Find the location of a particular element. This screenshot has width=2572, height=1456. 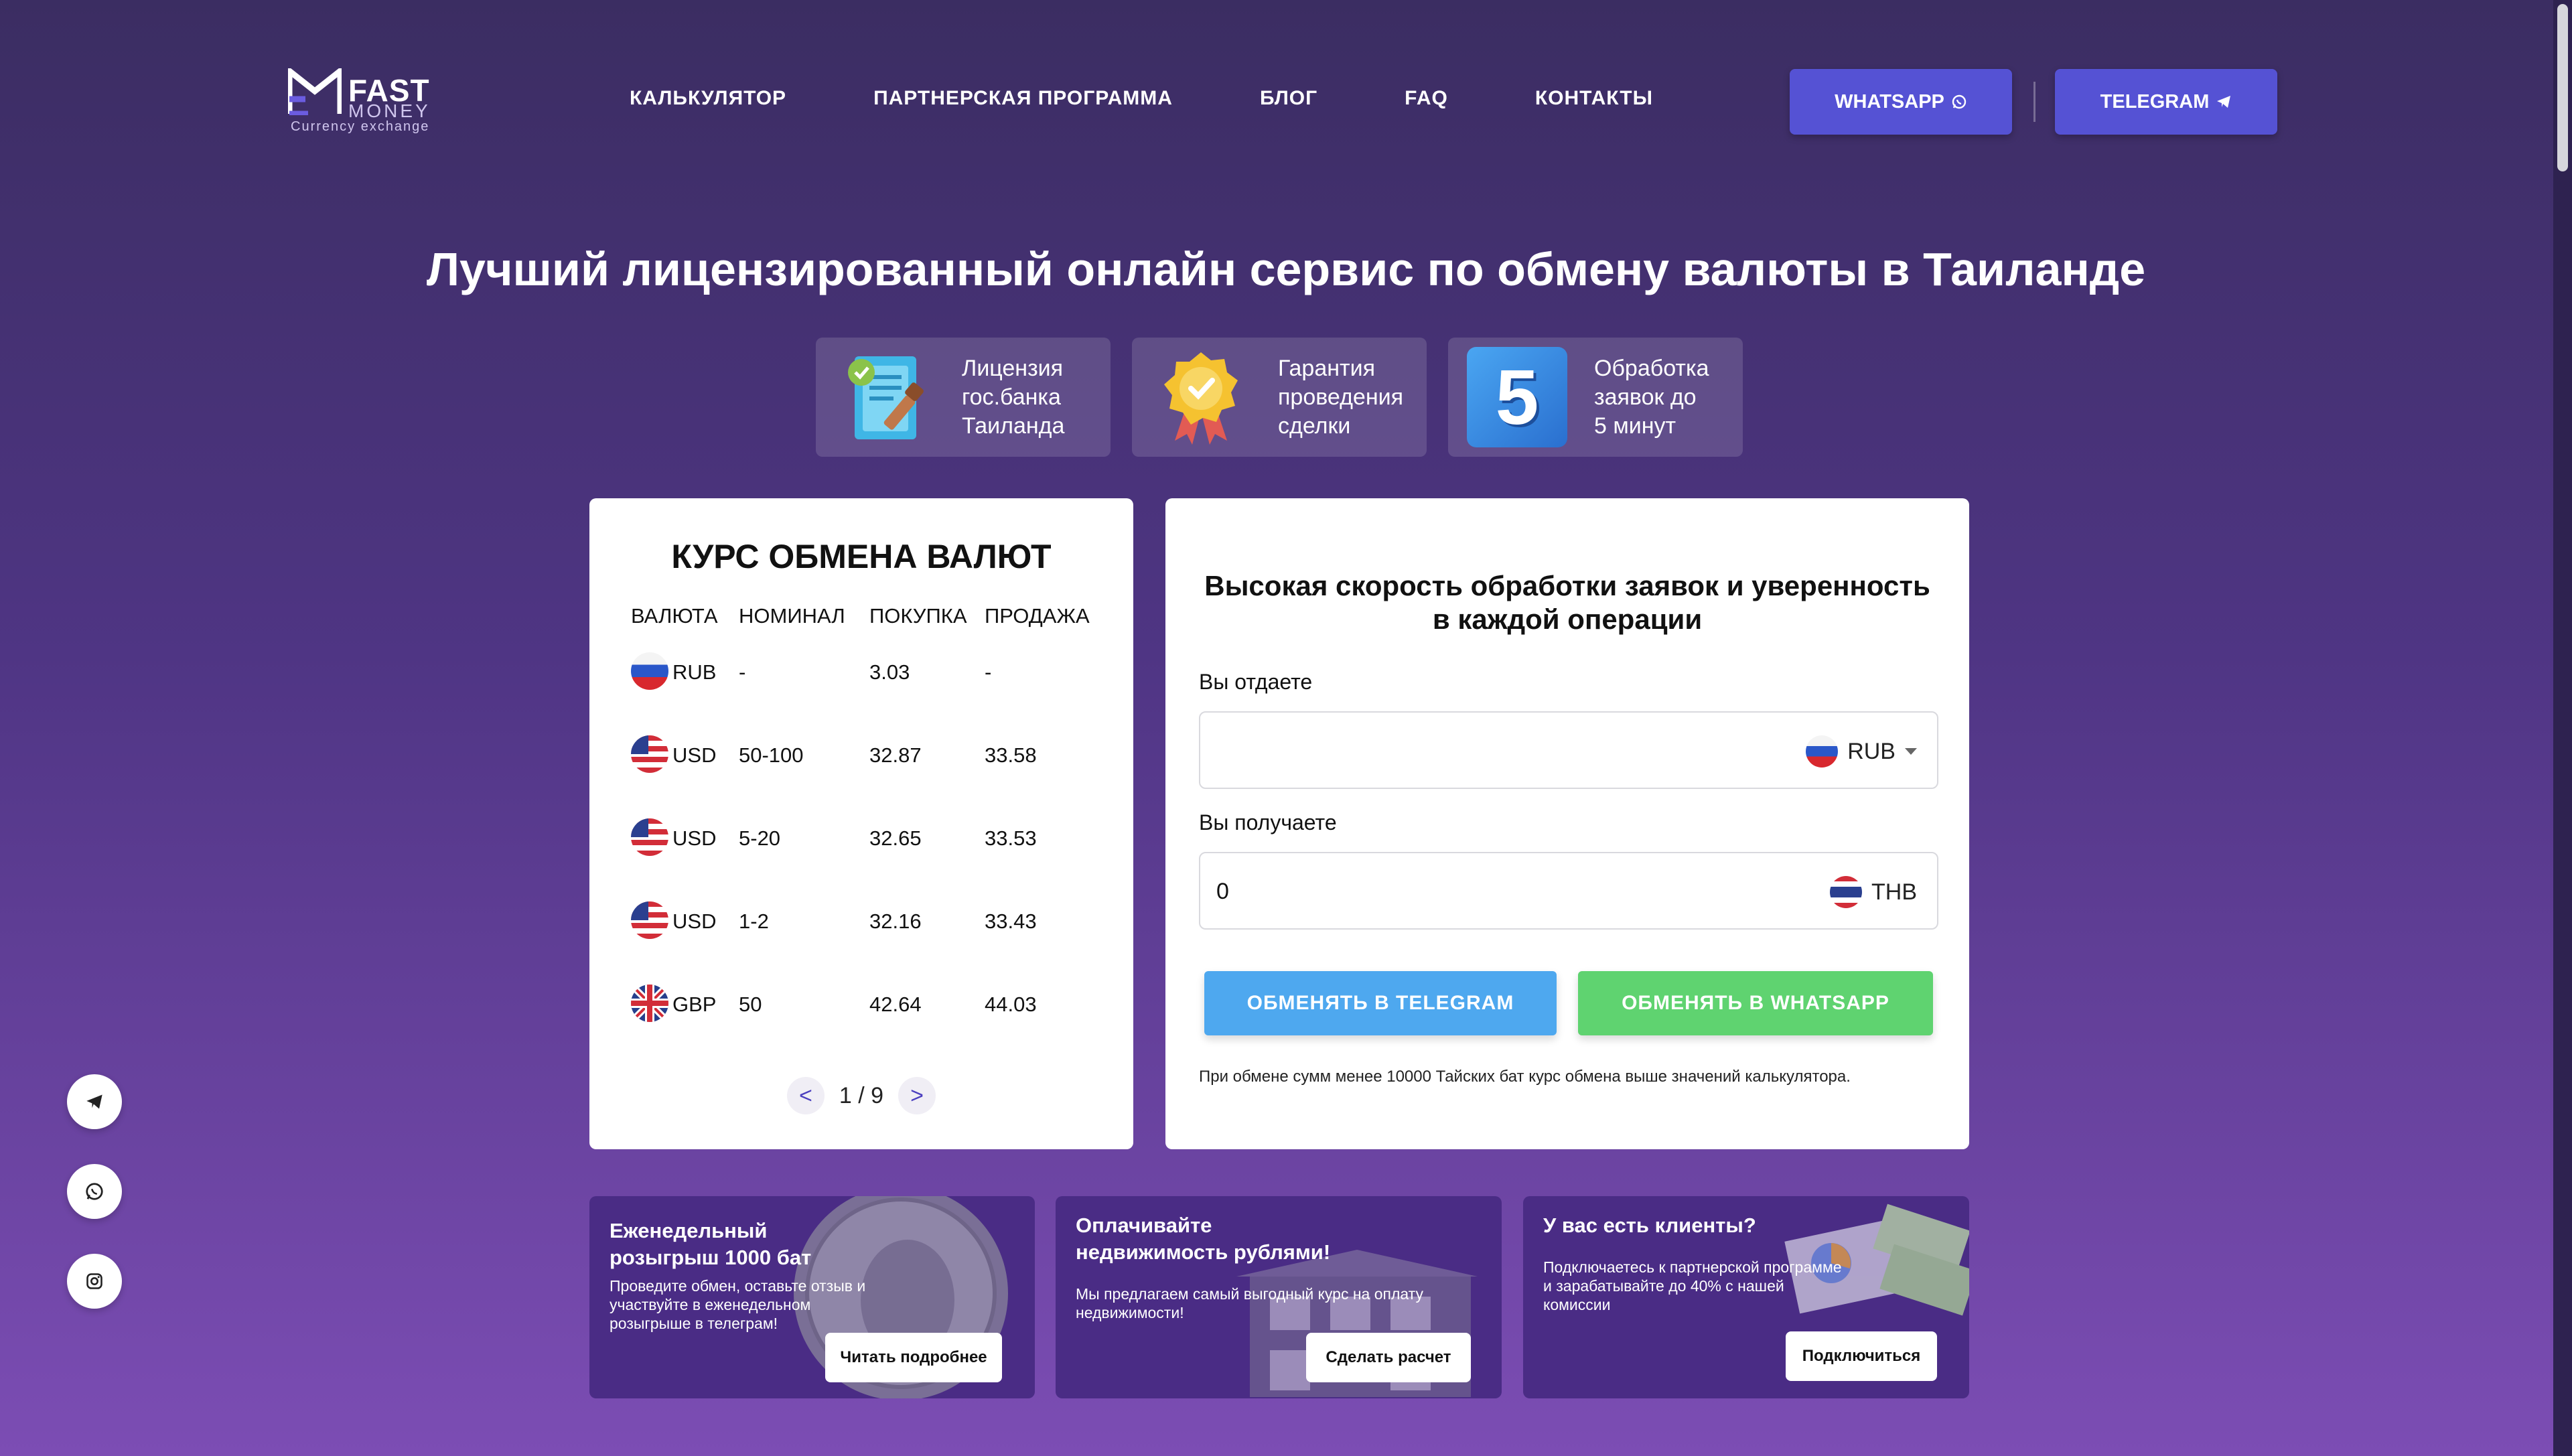

feature-speed-text: Обработка заявок до 5 минут is located at coordinates (1652, 397).